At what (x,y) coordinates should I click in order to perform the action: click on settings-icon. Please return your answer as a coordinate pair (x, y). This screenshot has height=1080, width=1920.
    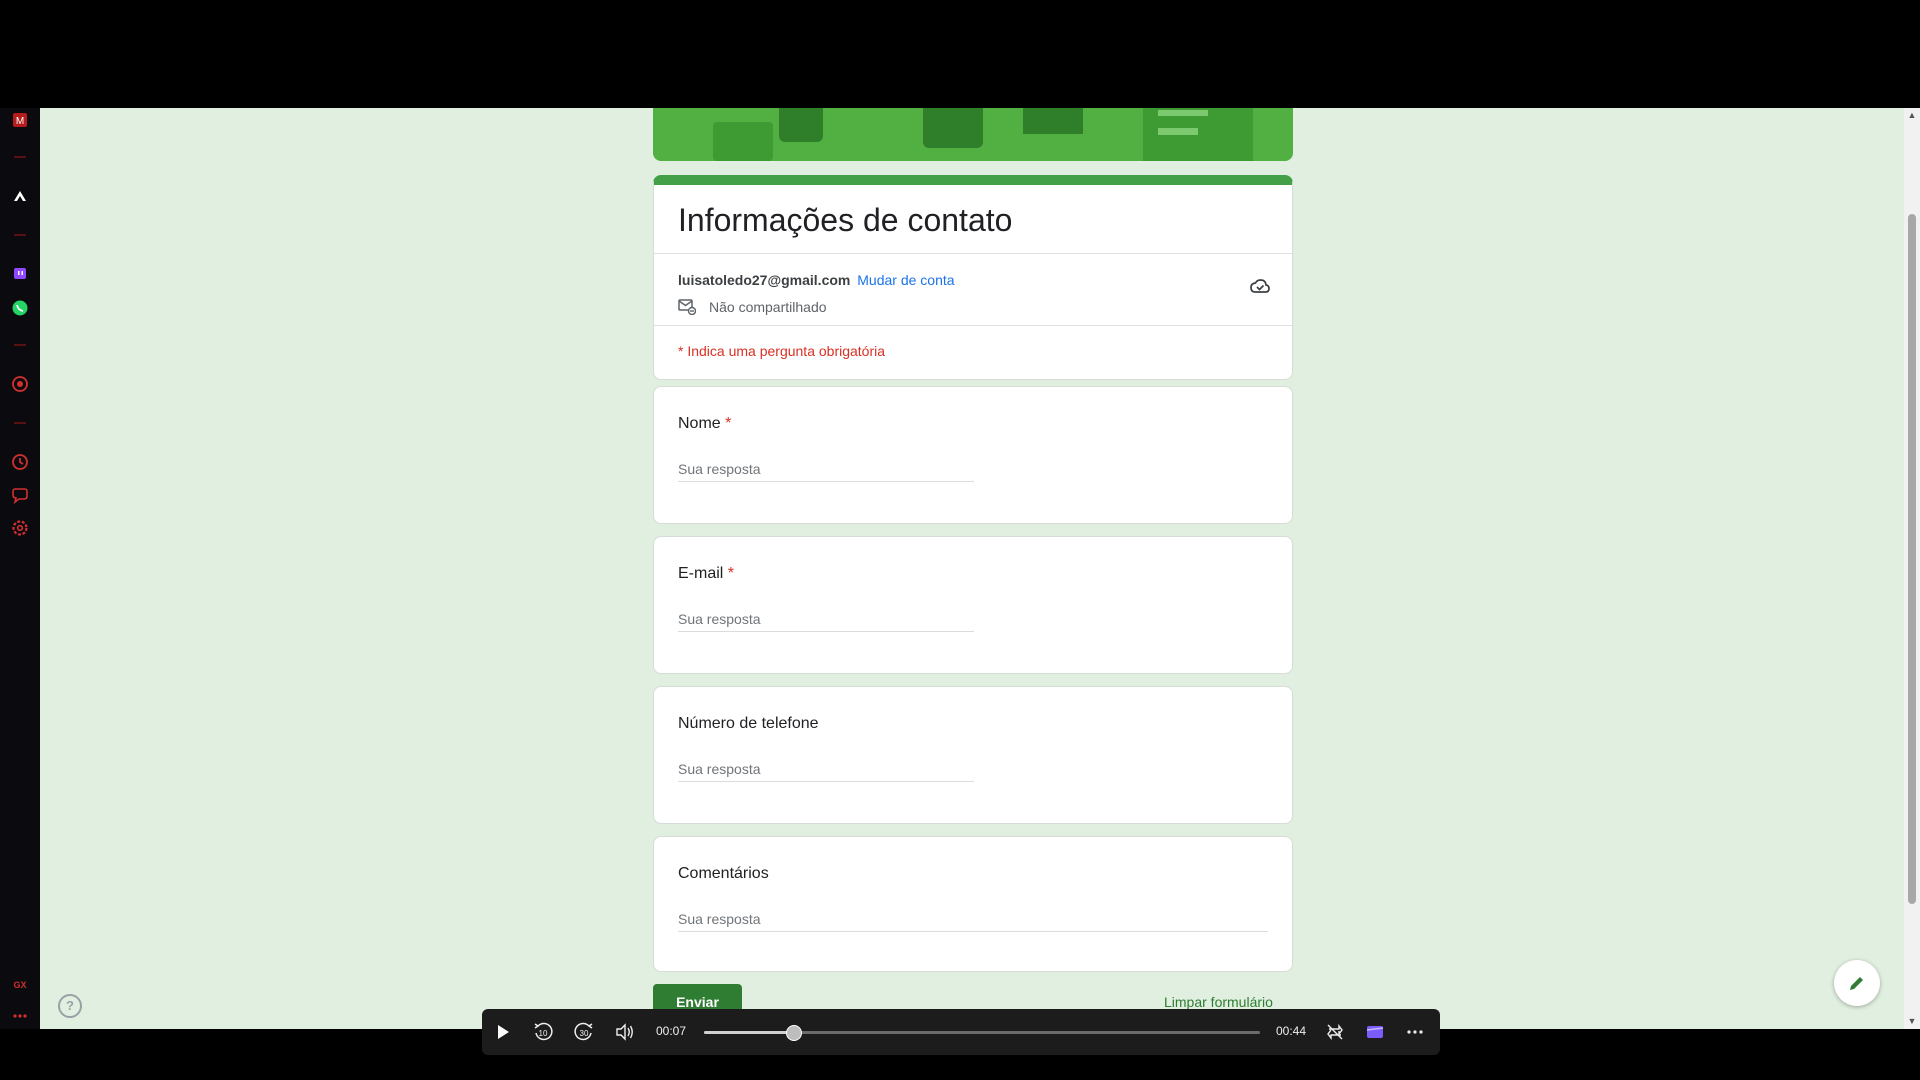
    Looking at the image, I should click on (20, 528).